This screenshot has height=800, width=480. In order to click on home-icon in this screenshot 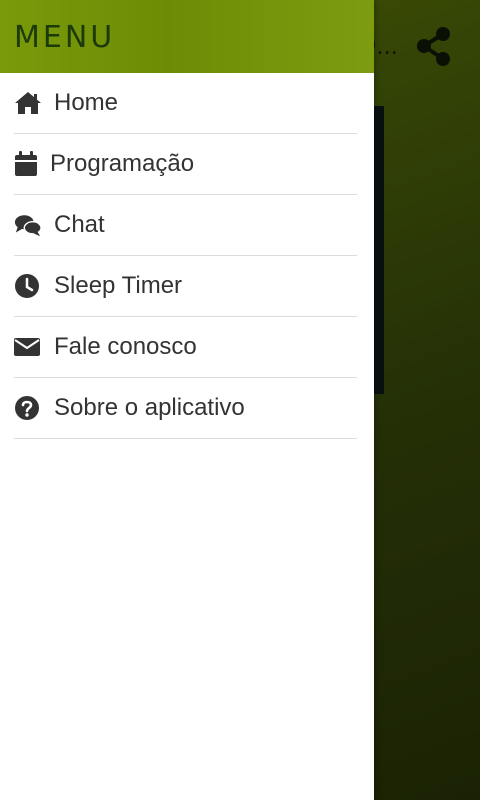, I will do `click(28, 103)`.